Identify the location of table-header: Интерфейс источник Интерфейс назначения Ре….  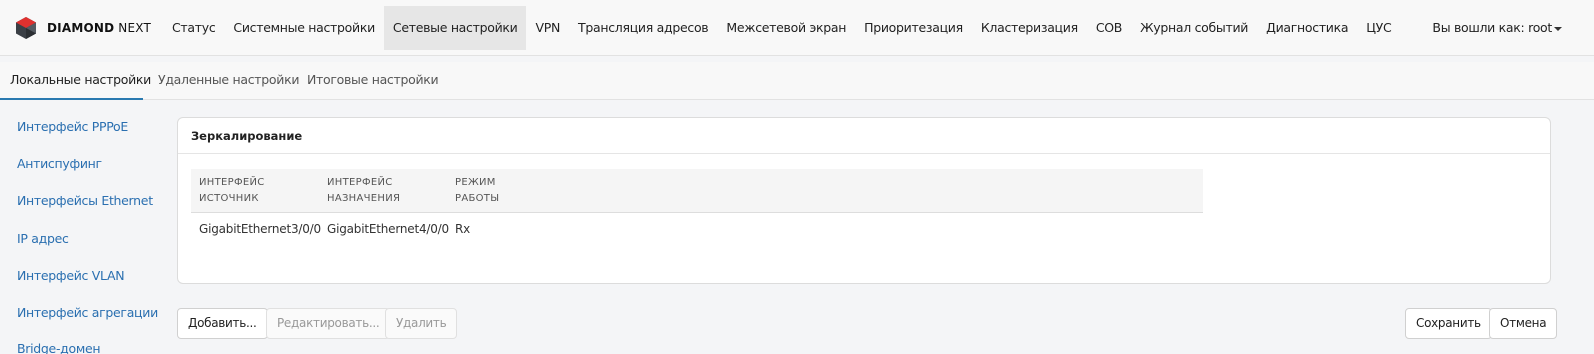
(697, 191).